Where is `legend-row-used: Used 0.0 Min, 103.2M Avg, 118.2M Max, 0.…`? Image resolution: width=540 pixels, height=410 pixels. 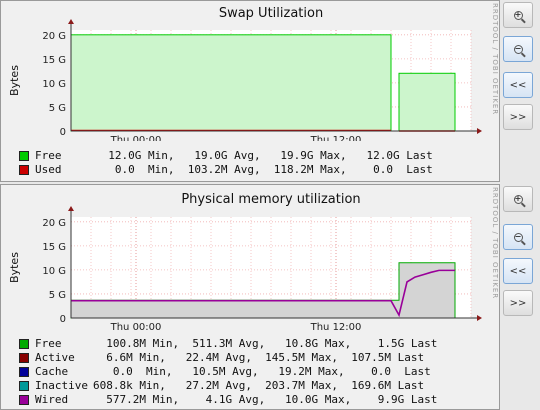
legend-row-used: Used 0.0 Min, 103.2M Avg, 118.2M Max, 0.… is located at coordinates (226, 170).